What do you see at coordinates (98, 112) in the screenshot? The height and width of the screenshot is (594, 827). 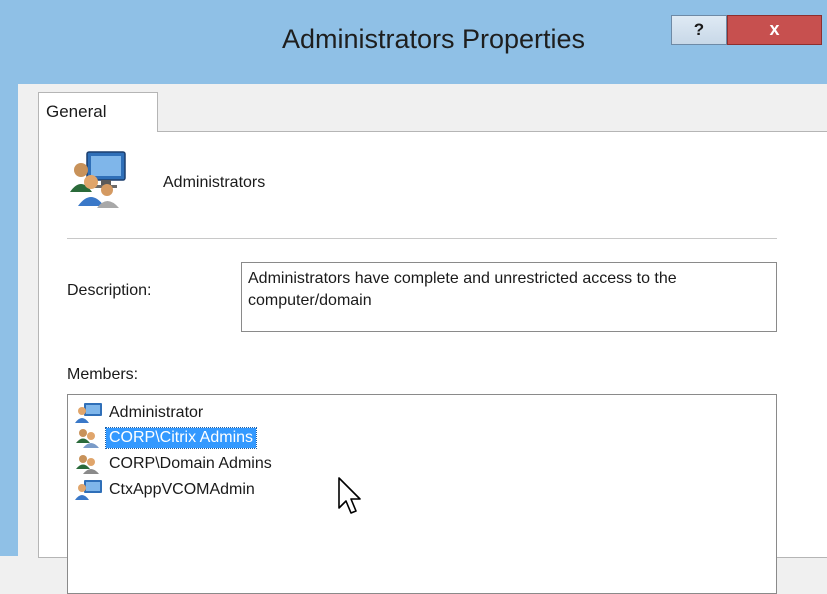 I see `tab-general: General` at bounding box center [98, 112].